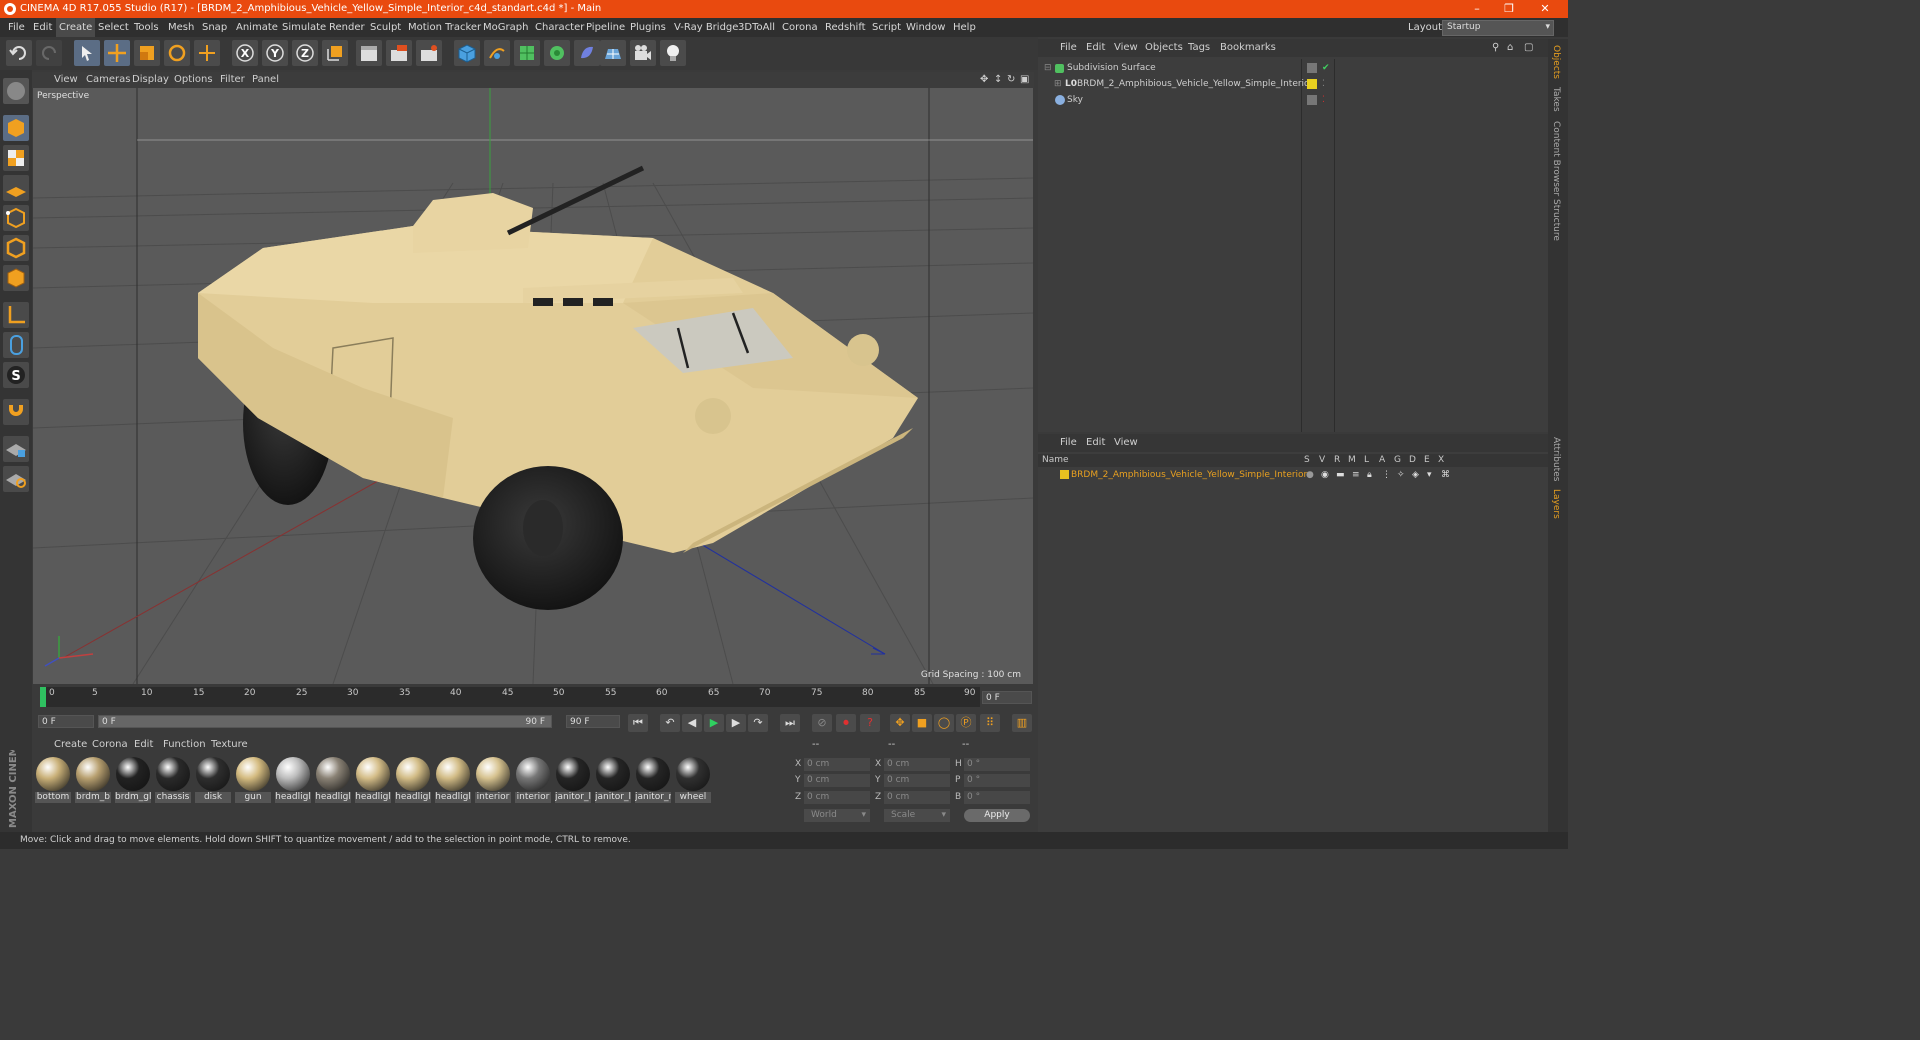 The width and height of the screenshot is (1920, 1040). What do you see at coordinates (16, 91) in the screenshot?
I see `make-editable-button` at bounding box center [16, 91].